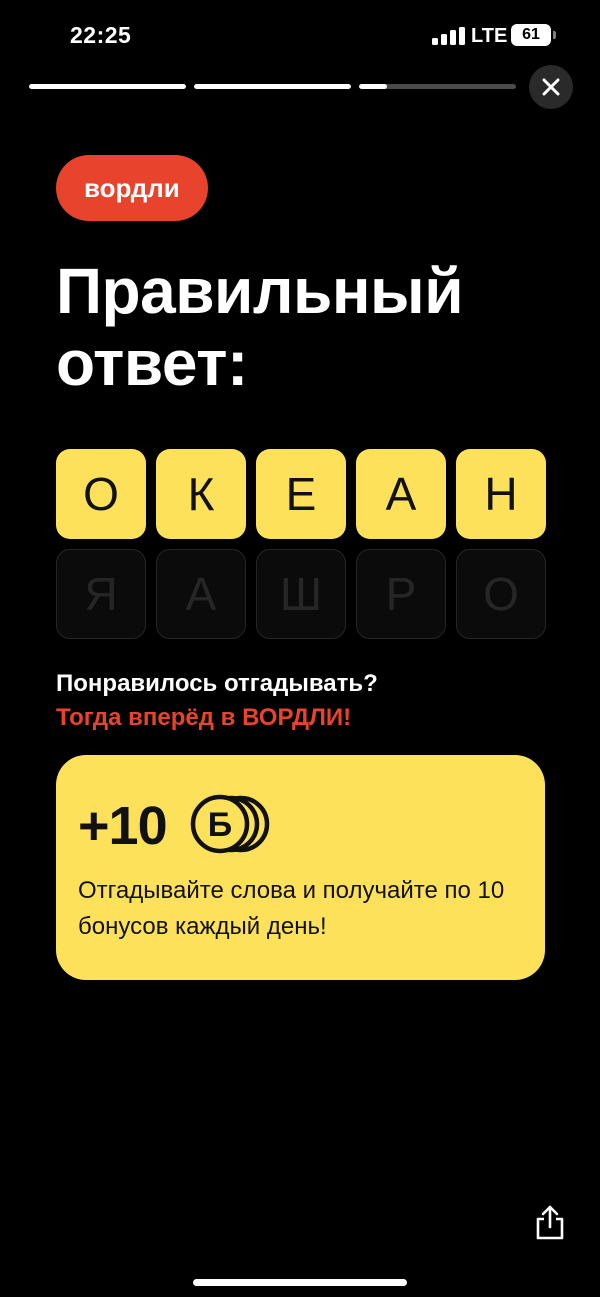 The image size is (600, 1297). I want to click on title-line-2: ответ:, so click(152, 363).